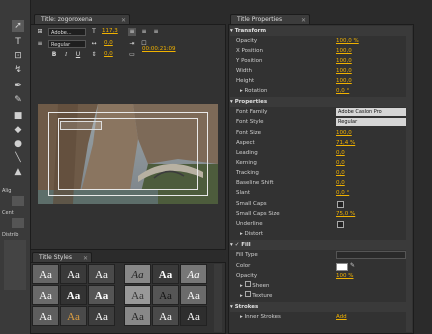 The image size is (432, 334). I want to click on pen-tool-icon: ✒, so click(18, 86).